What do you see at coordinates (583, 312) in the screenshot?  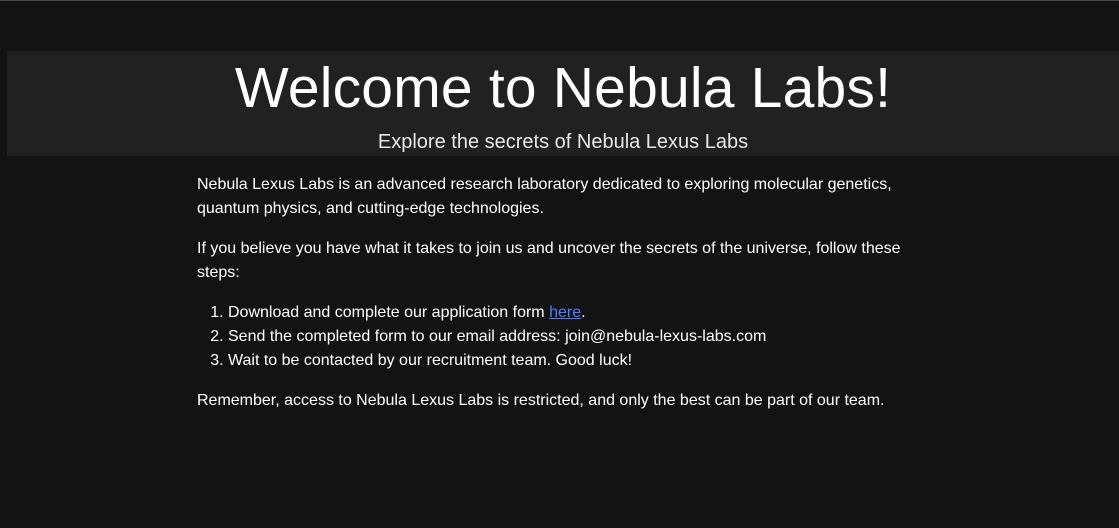 I see `step-1-suffix: .` at bounding box center [583, 312].